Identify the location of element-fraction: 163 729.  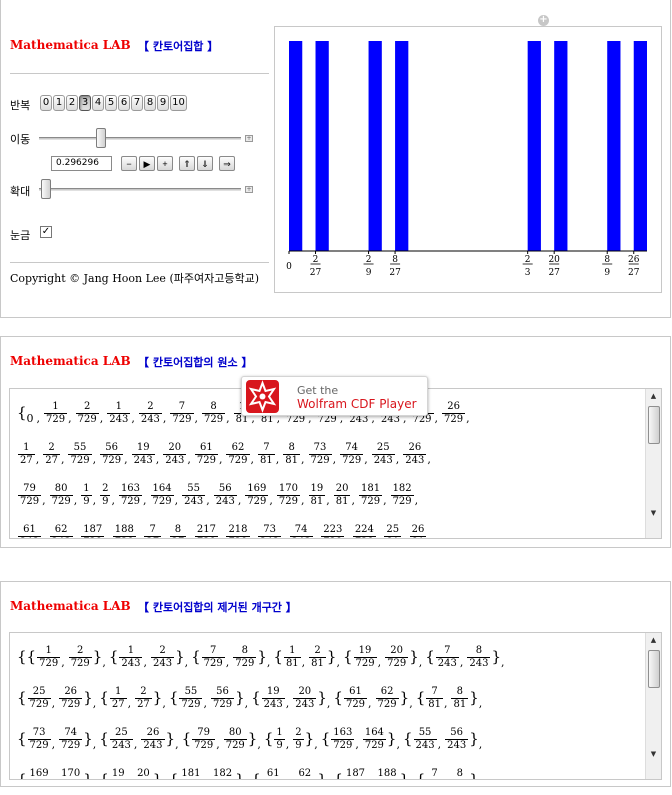
(130, 494).